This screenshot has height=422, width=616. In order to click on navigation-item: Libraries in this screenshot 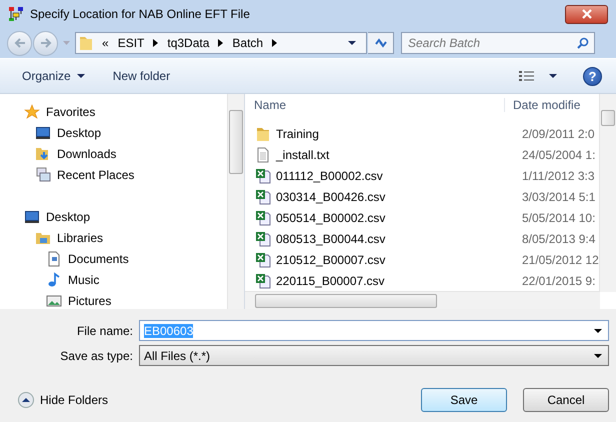, I will do `click(80, 237)`.